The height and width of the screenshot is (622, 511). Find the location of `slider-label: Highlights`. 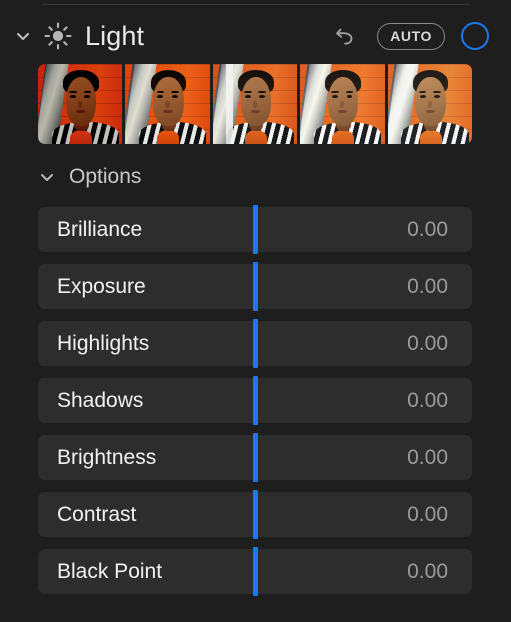

slider-label: Highlights is located at coordinates (103, 343).